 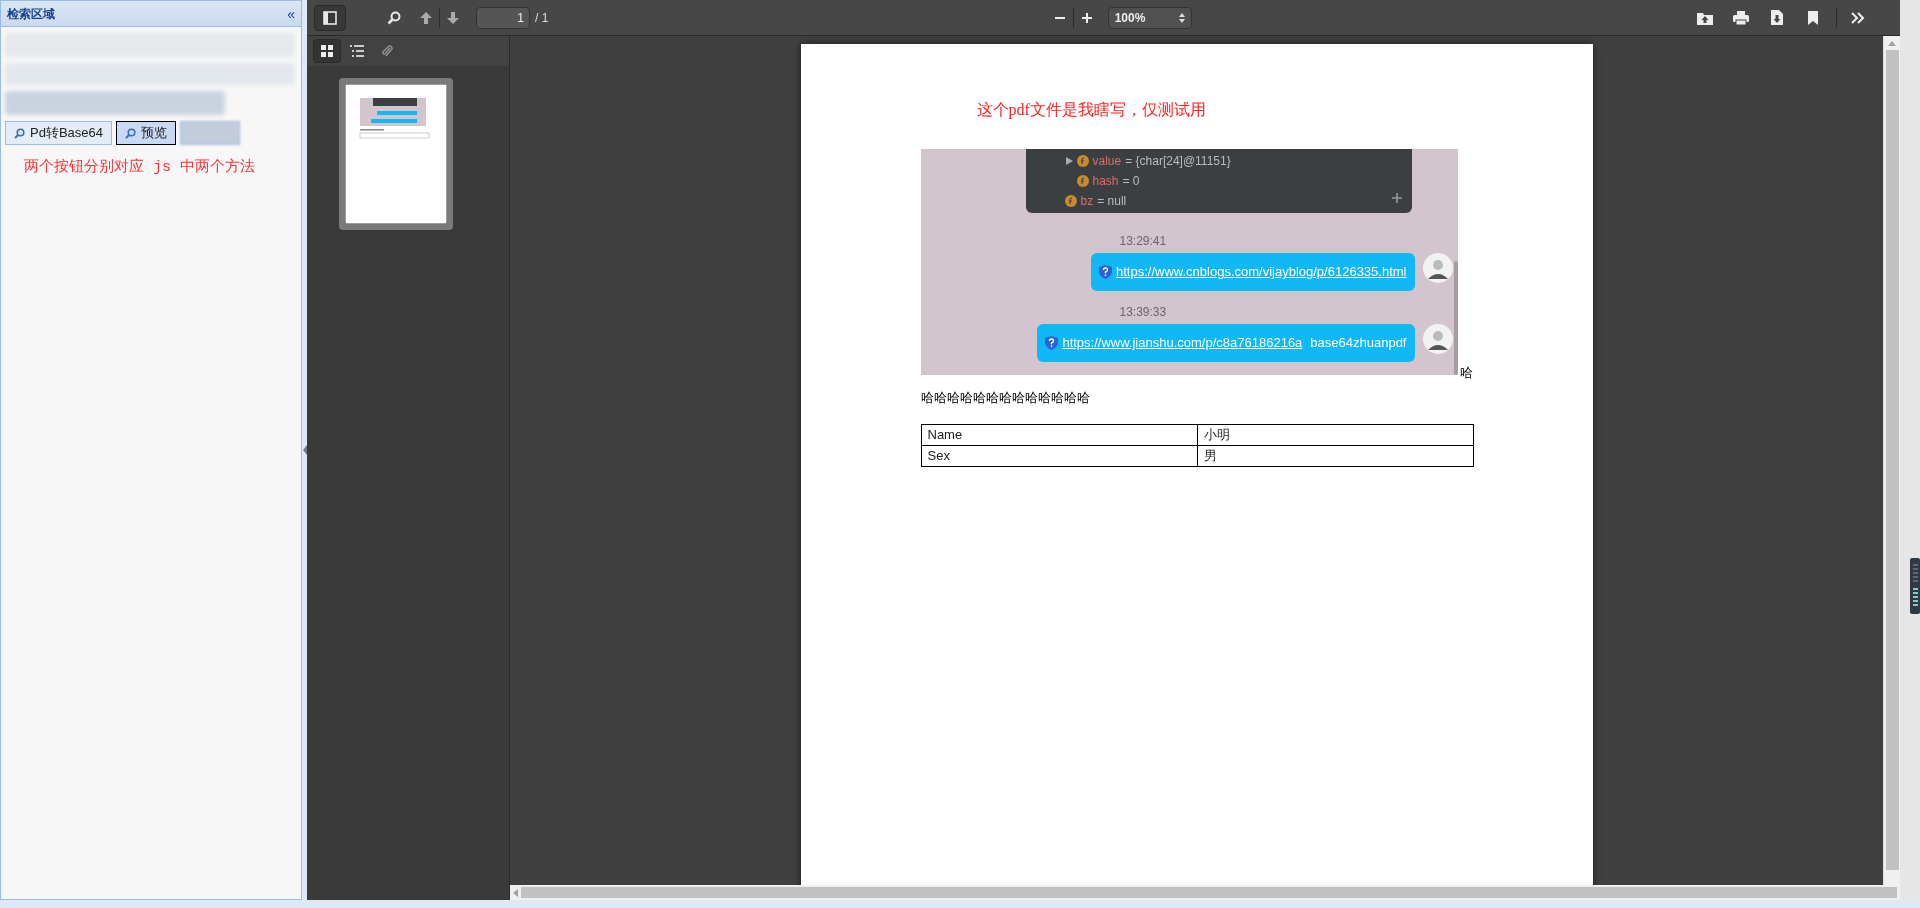 I want to click on page-number-field: 1, so click(x=503, y=17).